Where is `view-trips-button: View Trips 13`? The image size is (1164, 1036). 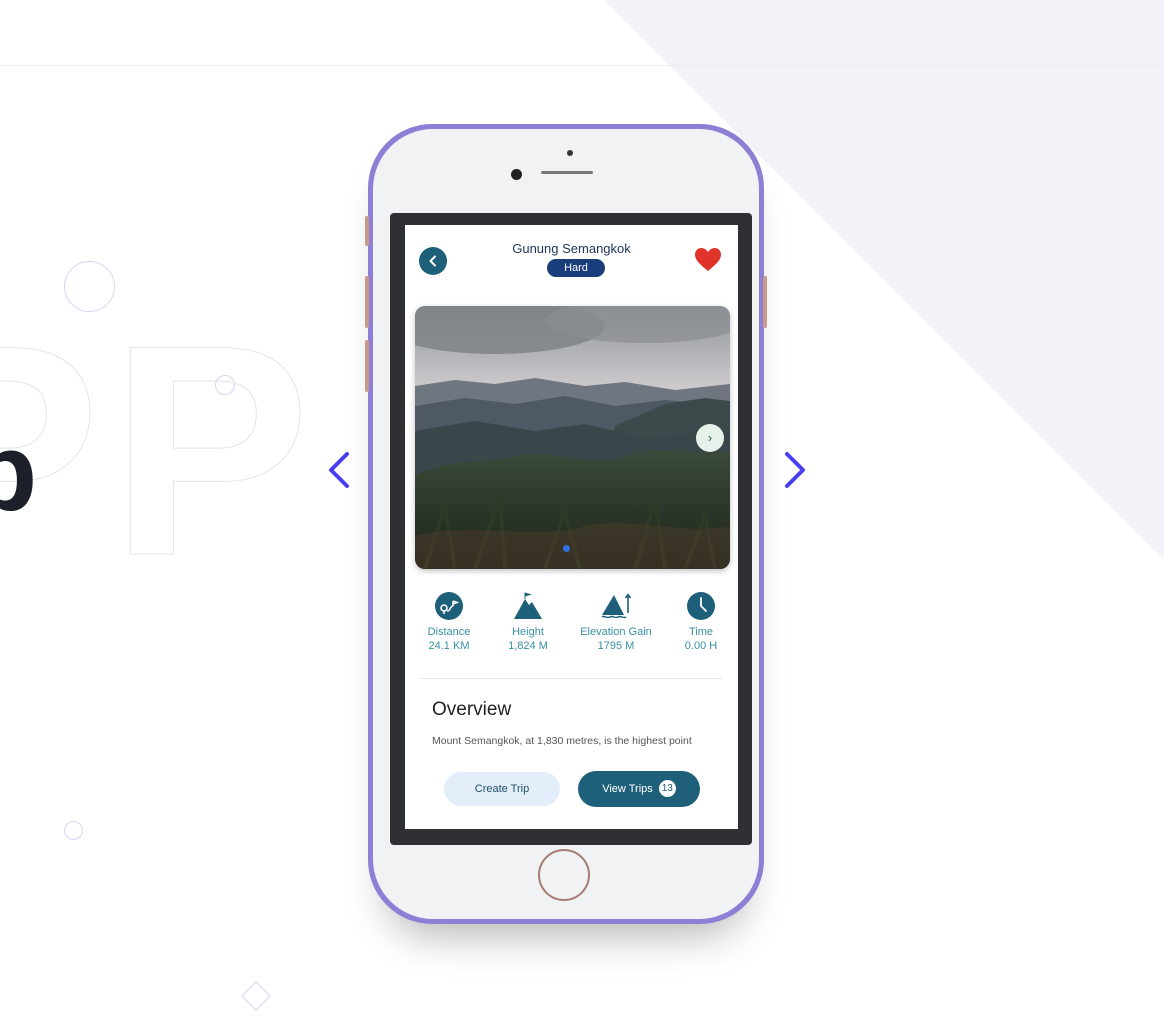 view-trips-button: View Trips 13 is located at coordinates (639, 789).